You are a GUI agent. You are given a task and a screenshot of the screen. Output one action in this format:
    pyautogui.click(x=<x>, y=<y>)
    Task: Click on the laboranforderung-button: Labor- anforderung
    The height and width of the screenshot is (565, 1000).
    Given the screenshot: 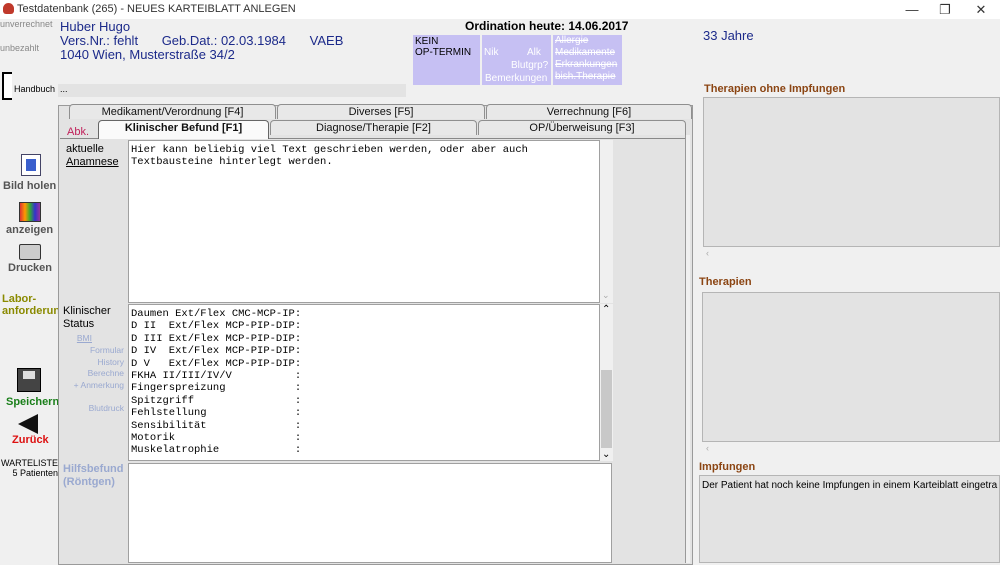 What is the action you would take?
    pyautogui.click(x=34, y=308)
    